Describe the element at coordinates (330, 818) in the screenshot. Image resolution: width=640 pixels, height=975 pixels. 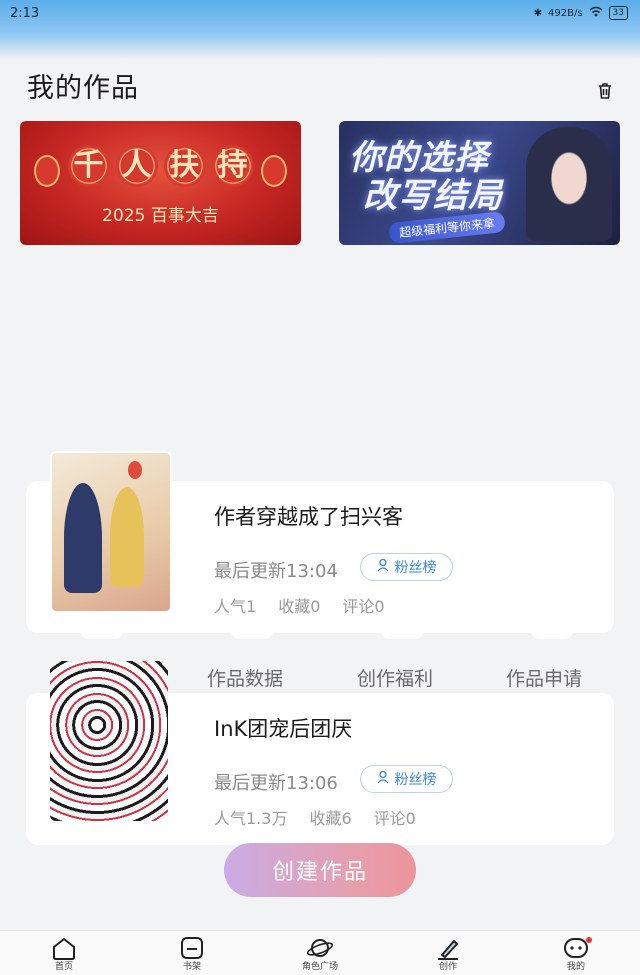
I see `favorites-stat: 收藏6` at that location.